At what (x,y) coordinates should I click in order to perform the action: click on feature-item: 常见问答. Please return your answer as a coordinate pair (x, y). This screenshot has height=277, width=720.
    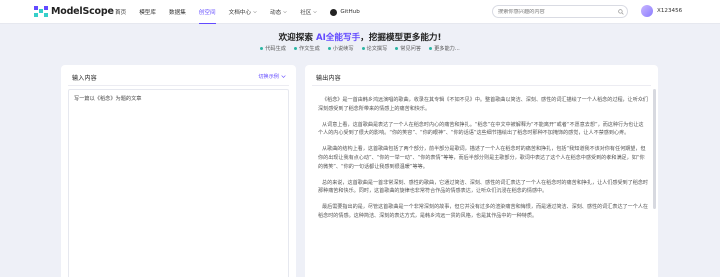
    Looking at the image, I should click on (408, 48).